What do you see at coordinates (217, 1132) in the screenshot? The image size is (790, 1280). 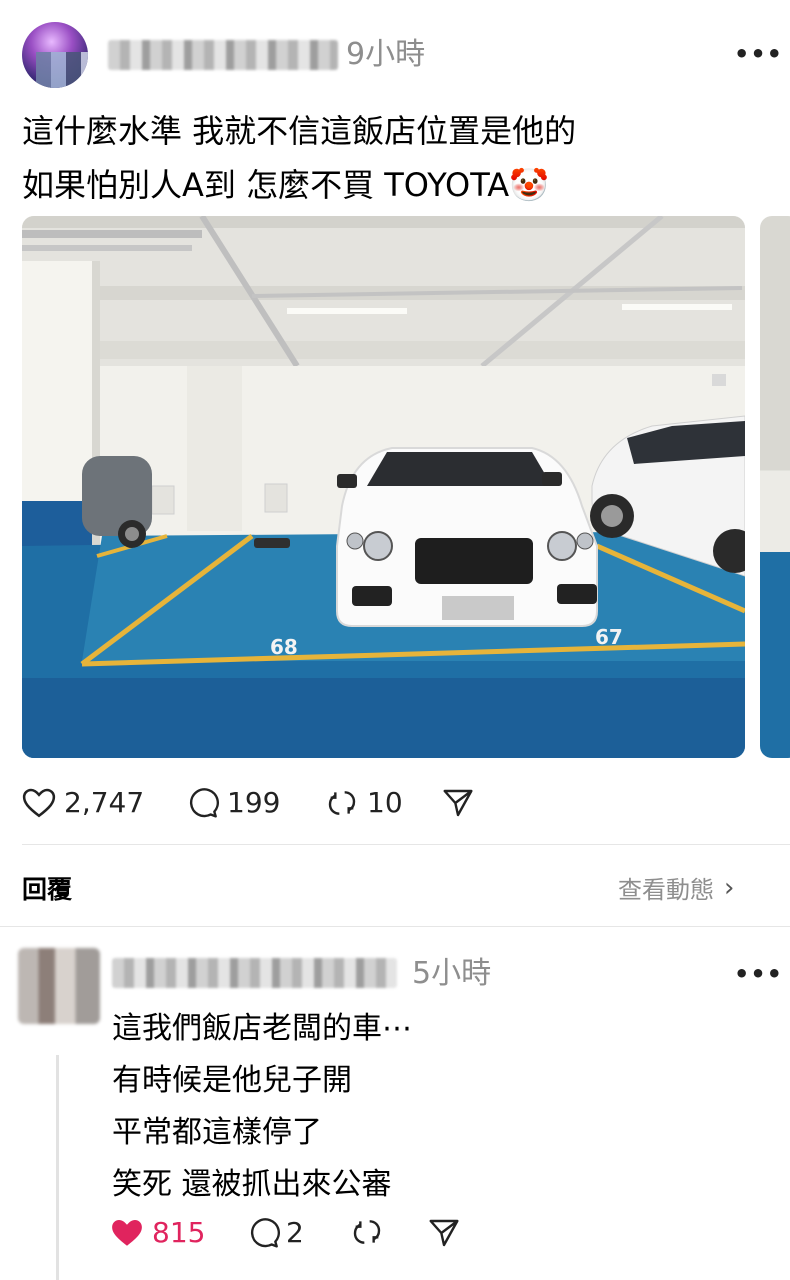 I see `comment-text-line-3: 平常都這樣停了` at bounding box center [217, 1132].